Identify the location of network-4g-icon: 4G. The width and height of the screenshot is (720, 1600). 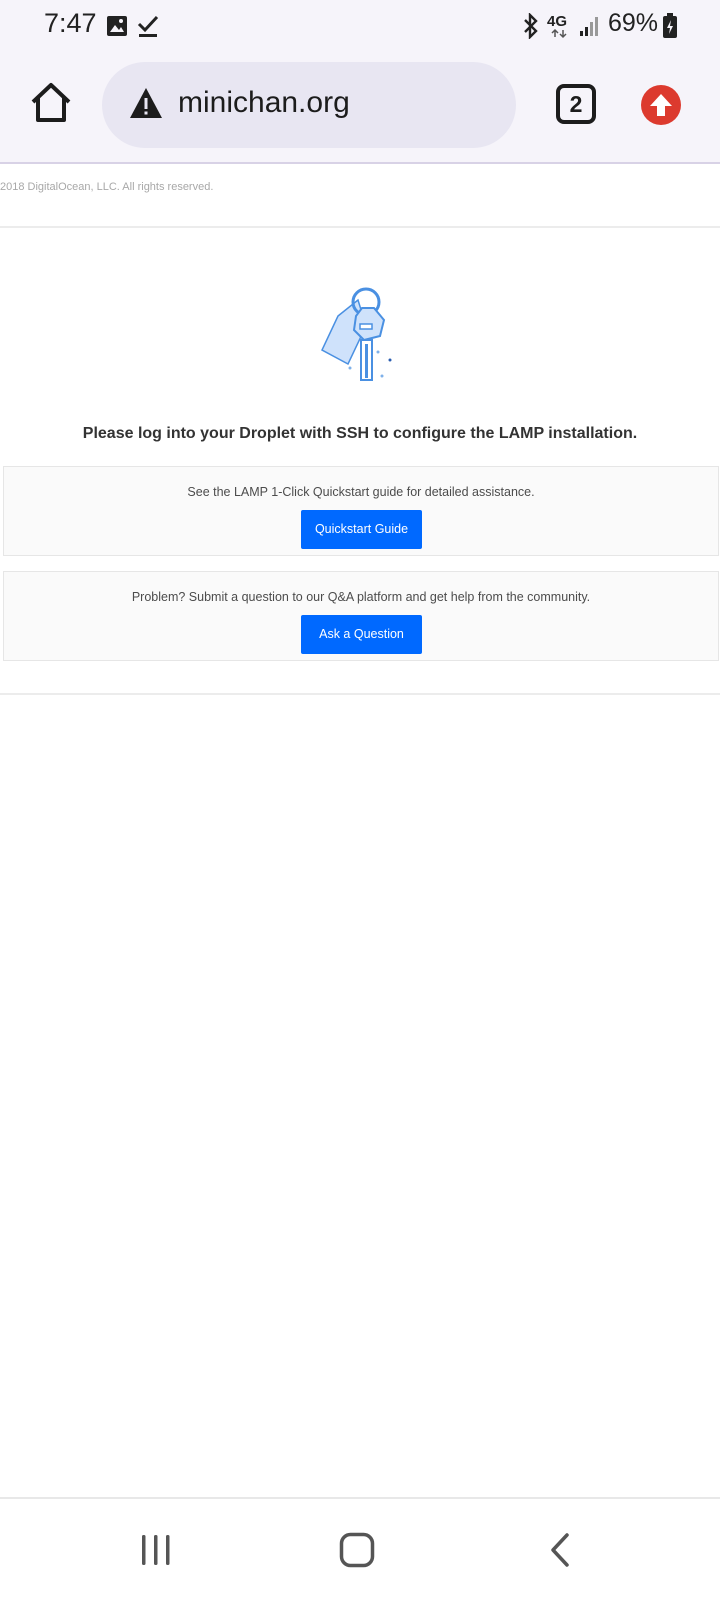
(560, 26).